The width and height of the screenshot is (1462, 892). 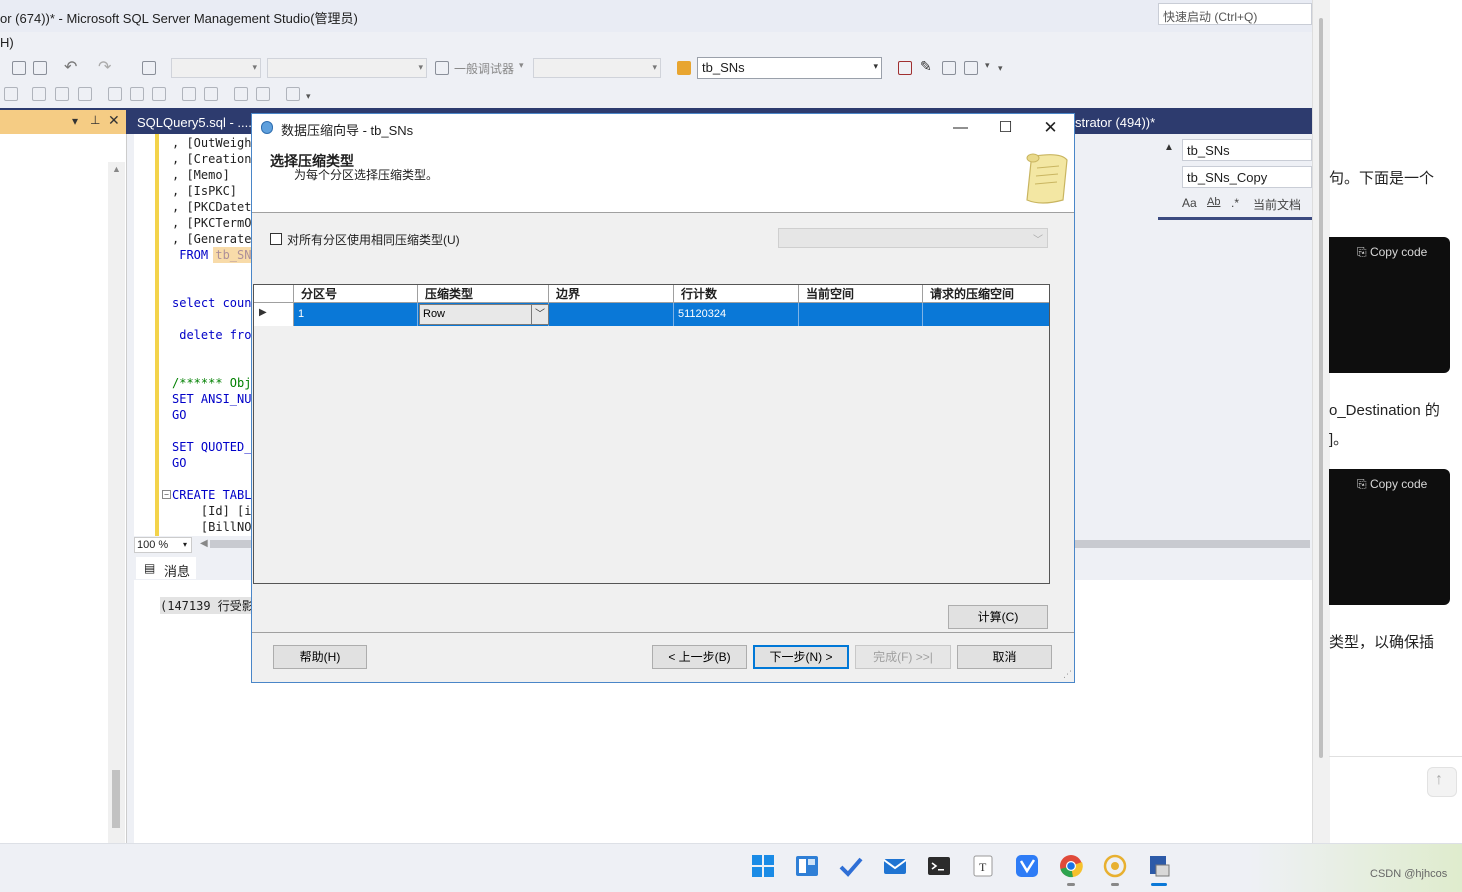 What do you see at coordinates (971, 68) in the screenshot?
I see `window-layout-icon` at bounding box center [971, 68].